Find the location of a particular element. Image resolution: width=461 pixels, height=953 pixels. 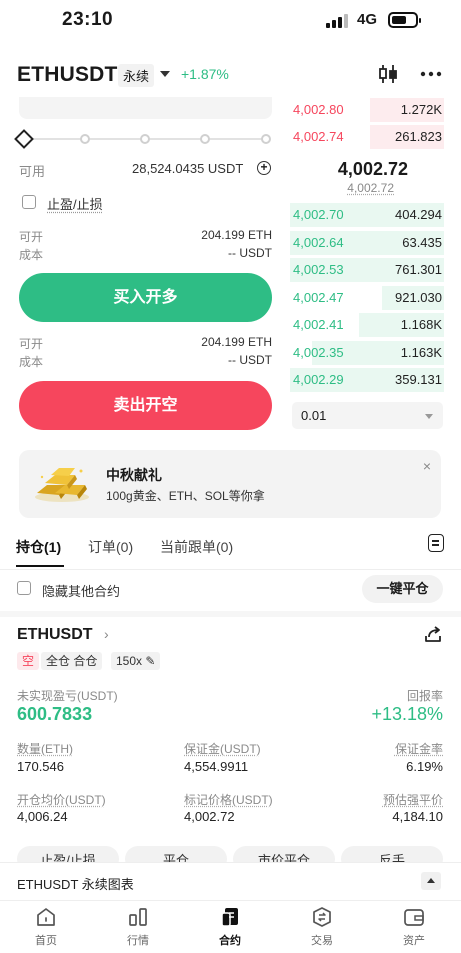

bid-row: 4,002.41 1.168K is located at coordinates (367, 325).